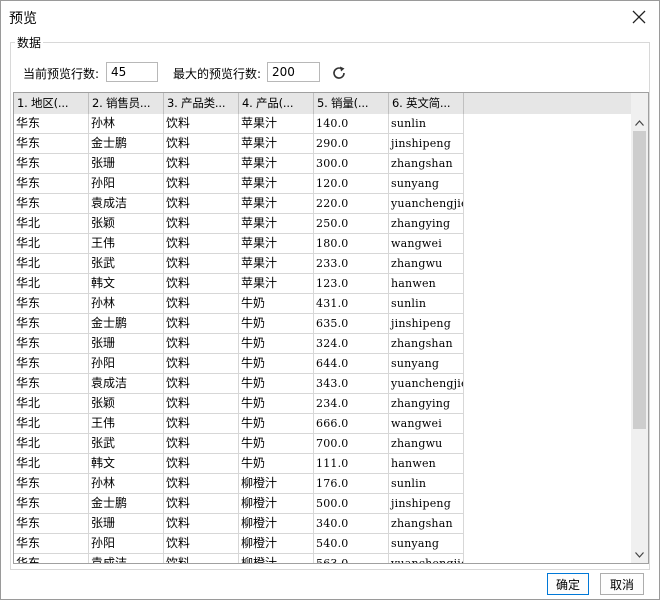 Image resolution: width=660 pixels, height=600 pixels. I want to click on scroll-up-button, so click(639, 122).